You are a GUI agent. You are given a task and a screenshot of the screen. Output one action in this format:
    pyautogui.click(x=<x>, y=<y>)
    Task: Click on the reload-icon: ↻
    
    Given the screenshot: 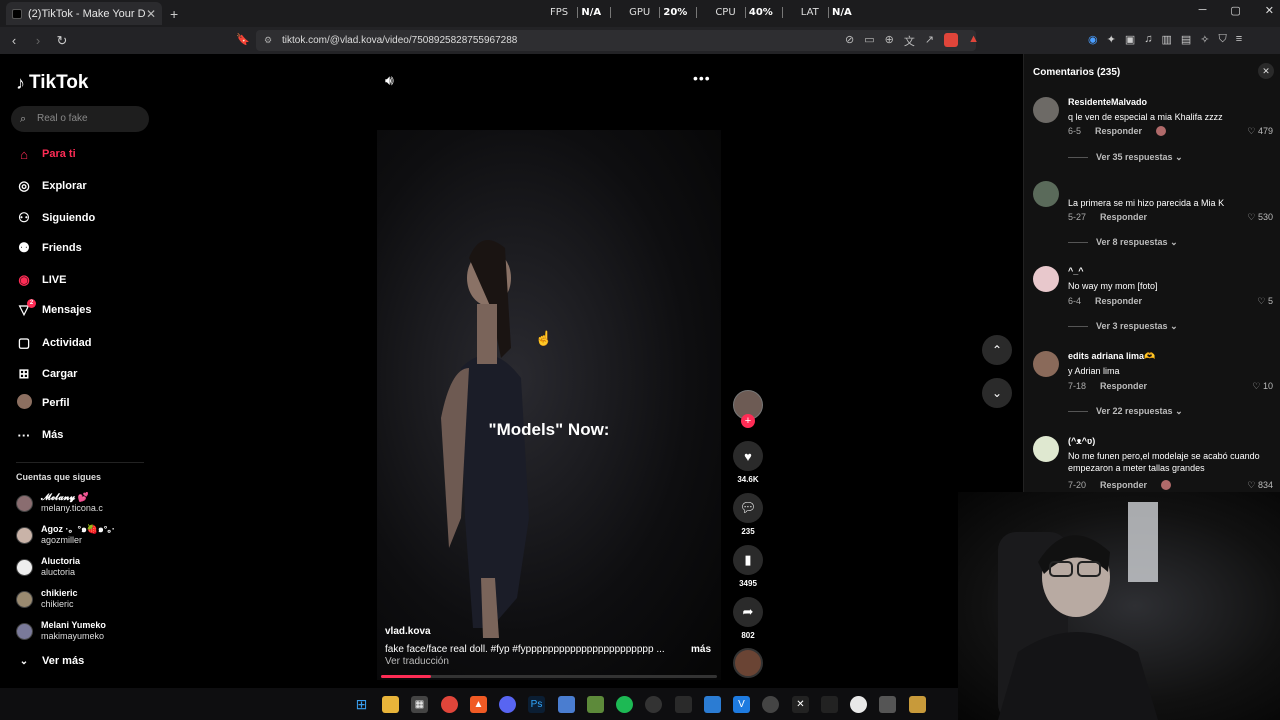 What is the action you would take?
    pyautogui.click(x=62, y=41)
    